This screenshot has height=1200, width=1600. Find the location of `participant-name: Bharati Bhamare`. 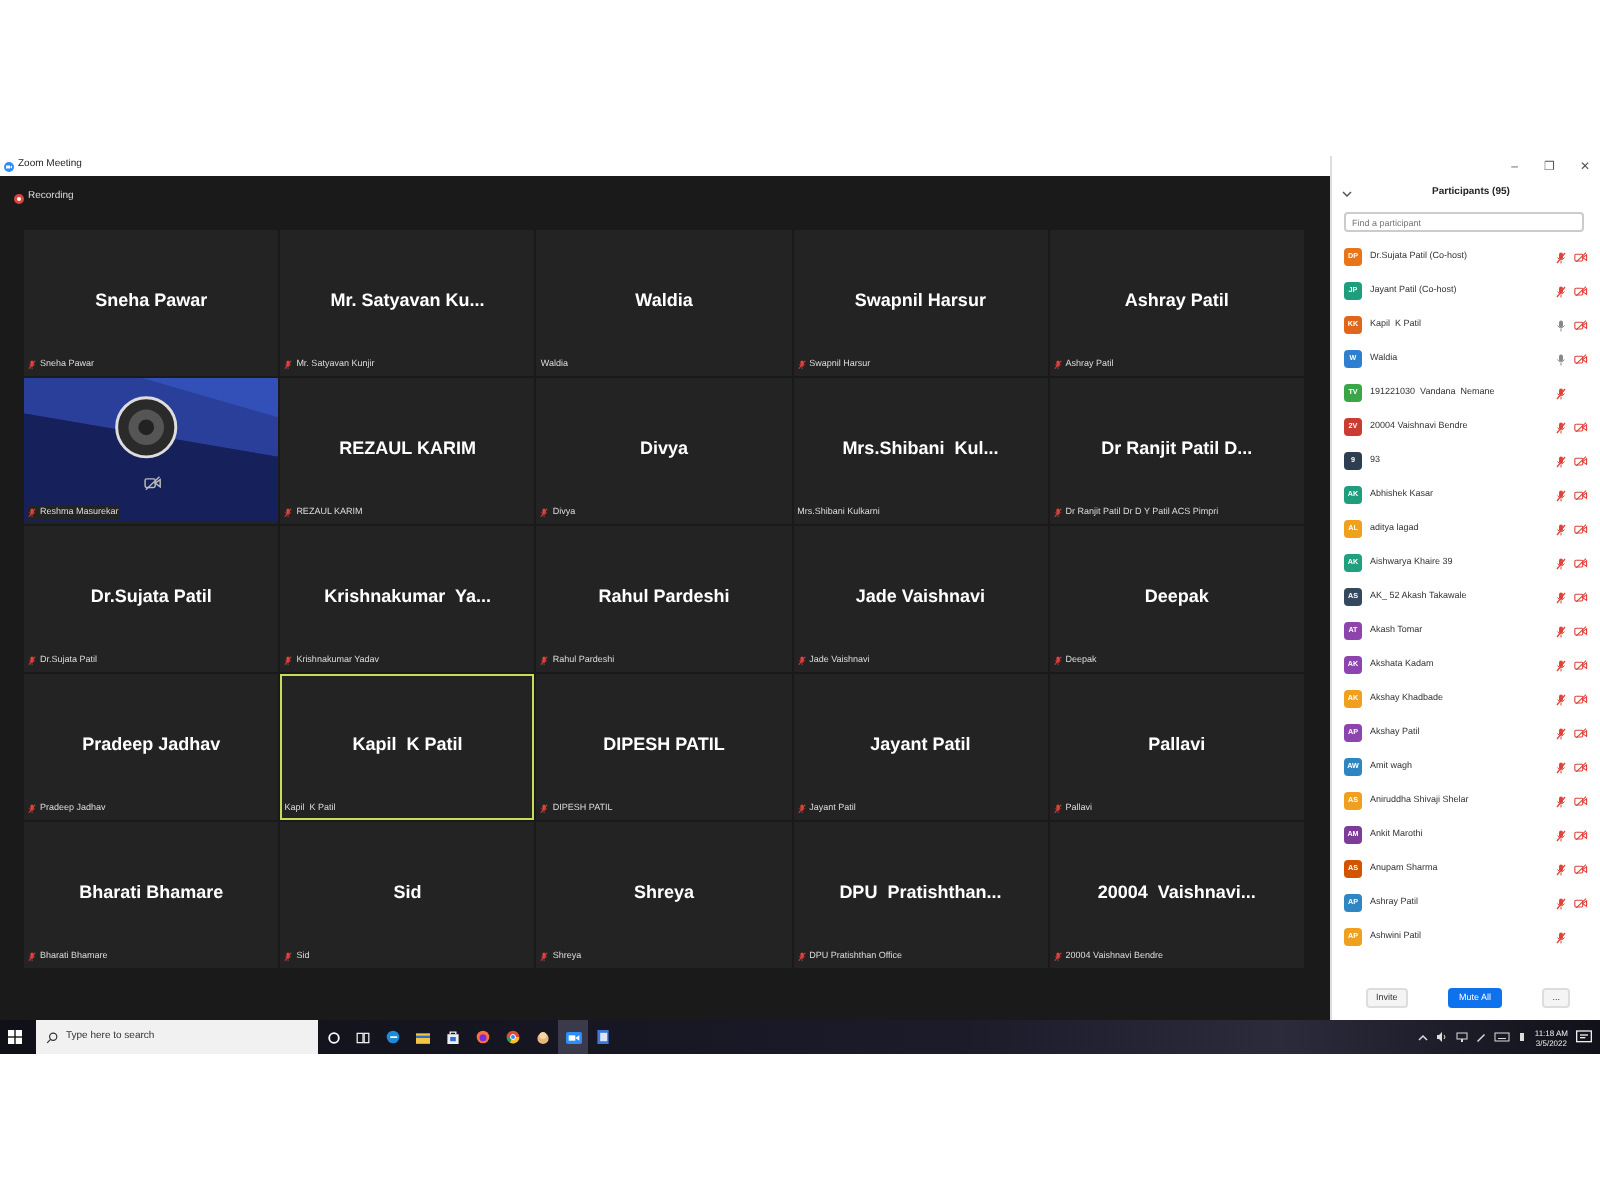

participant-name: Bharati Bhamare is located at coordinates (151, 892).